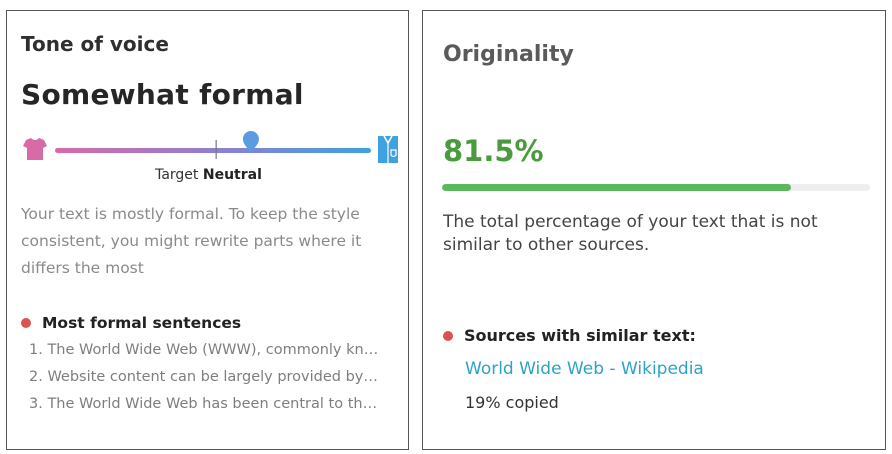 This screenshot has height=454, width=892. What do you see at coordinates (213, 150) in the screenshot?
I see `tone-track` at bounding box center [213, 150].